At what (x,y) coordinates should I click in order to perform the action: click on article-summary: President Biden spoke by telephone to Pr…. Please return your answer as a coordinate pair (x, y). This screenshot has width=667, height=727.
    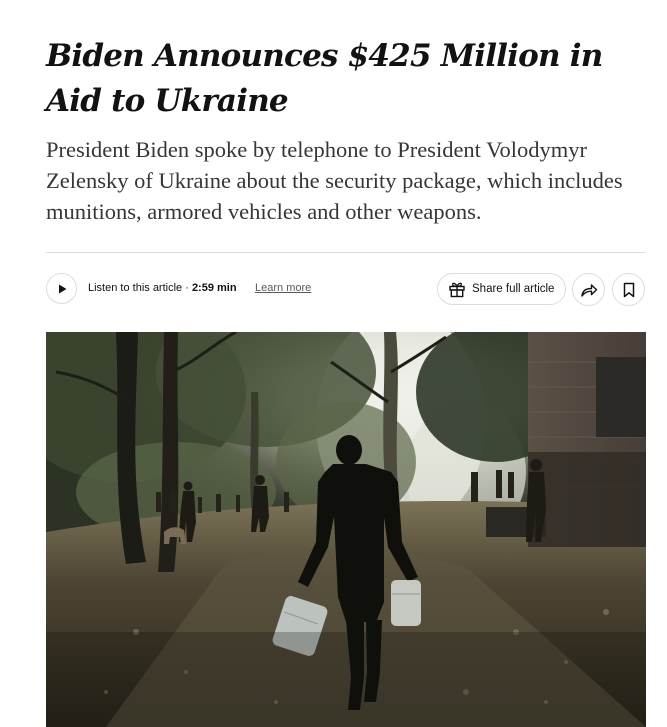
    Looking at the image, I should click on (334, 180).